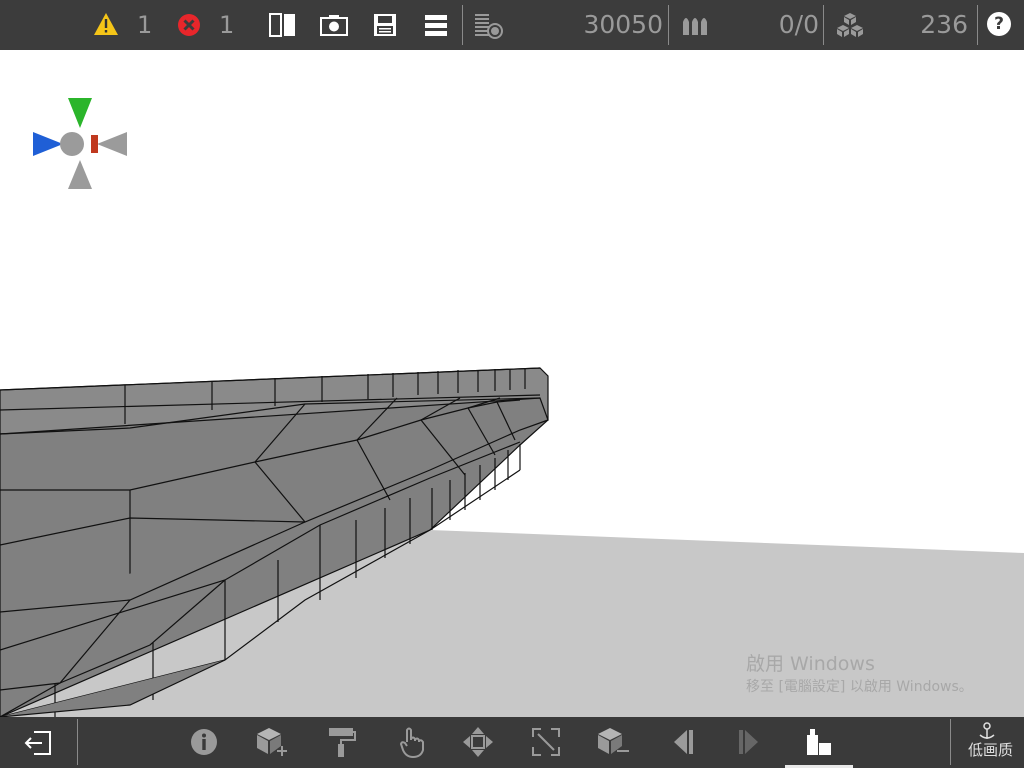  I want to click on block-count: 236, so click(944, 24).